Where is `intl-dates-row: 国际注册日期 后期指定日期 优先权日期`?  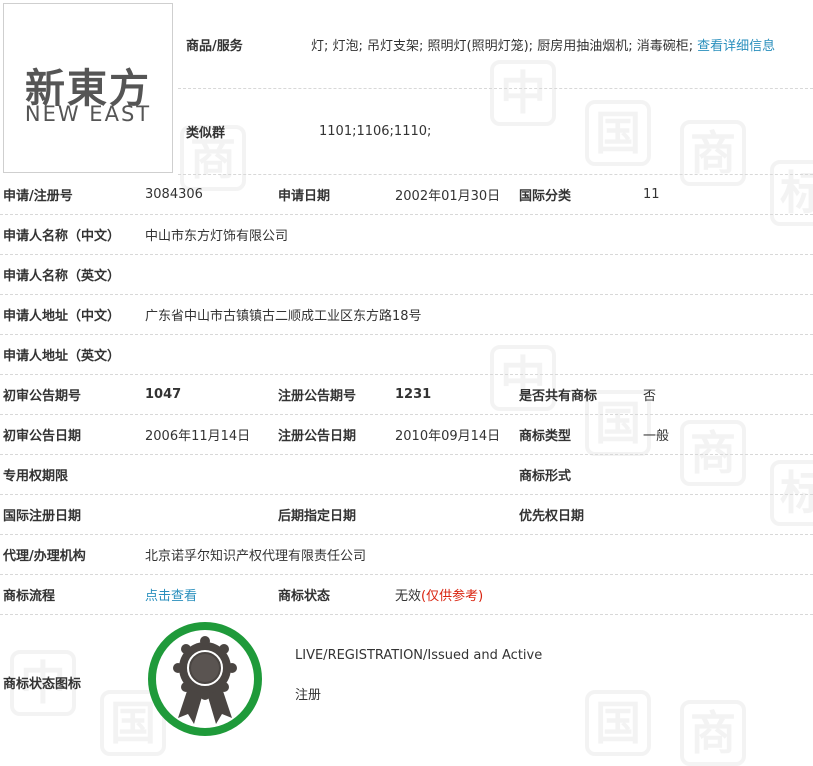 intl-dates-row: 国际注册日期 后期指定日期 优先权日期 is located at coordinates (406, 515).